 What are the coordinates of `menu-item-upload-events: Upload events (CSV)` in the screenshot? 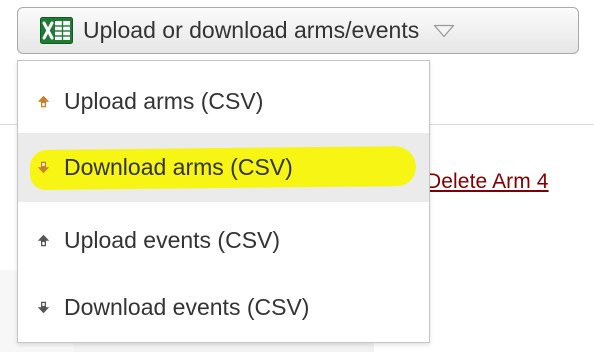 It's located at (223, 240).